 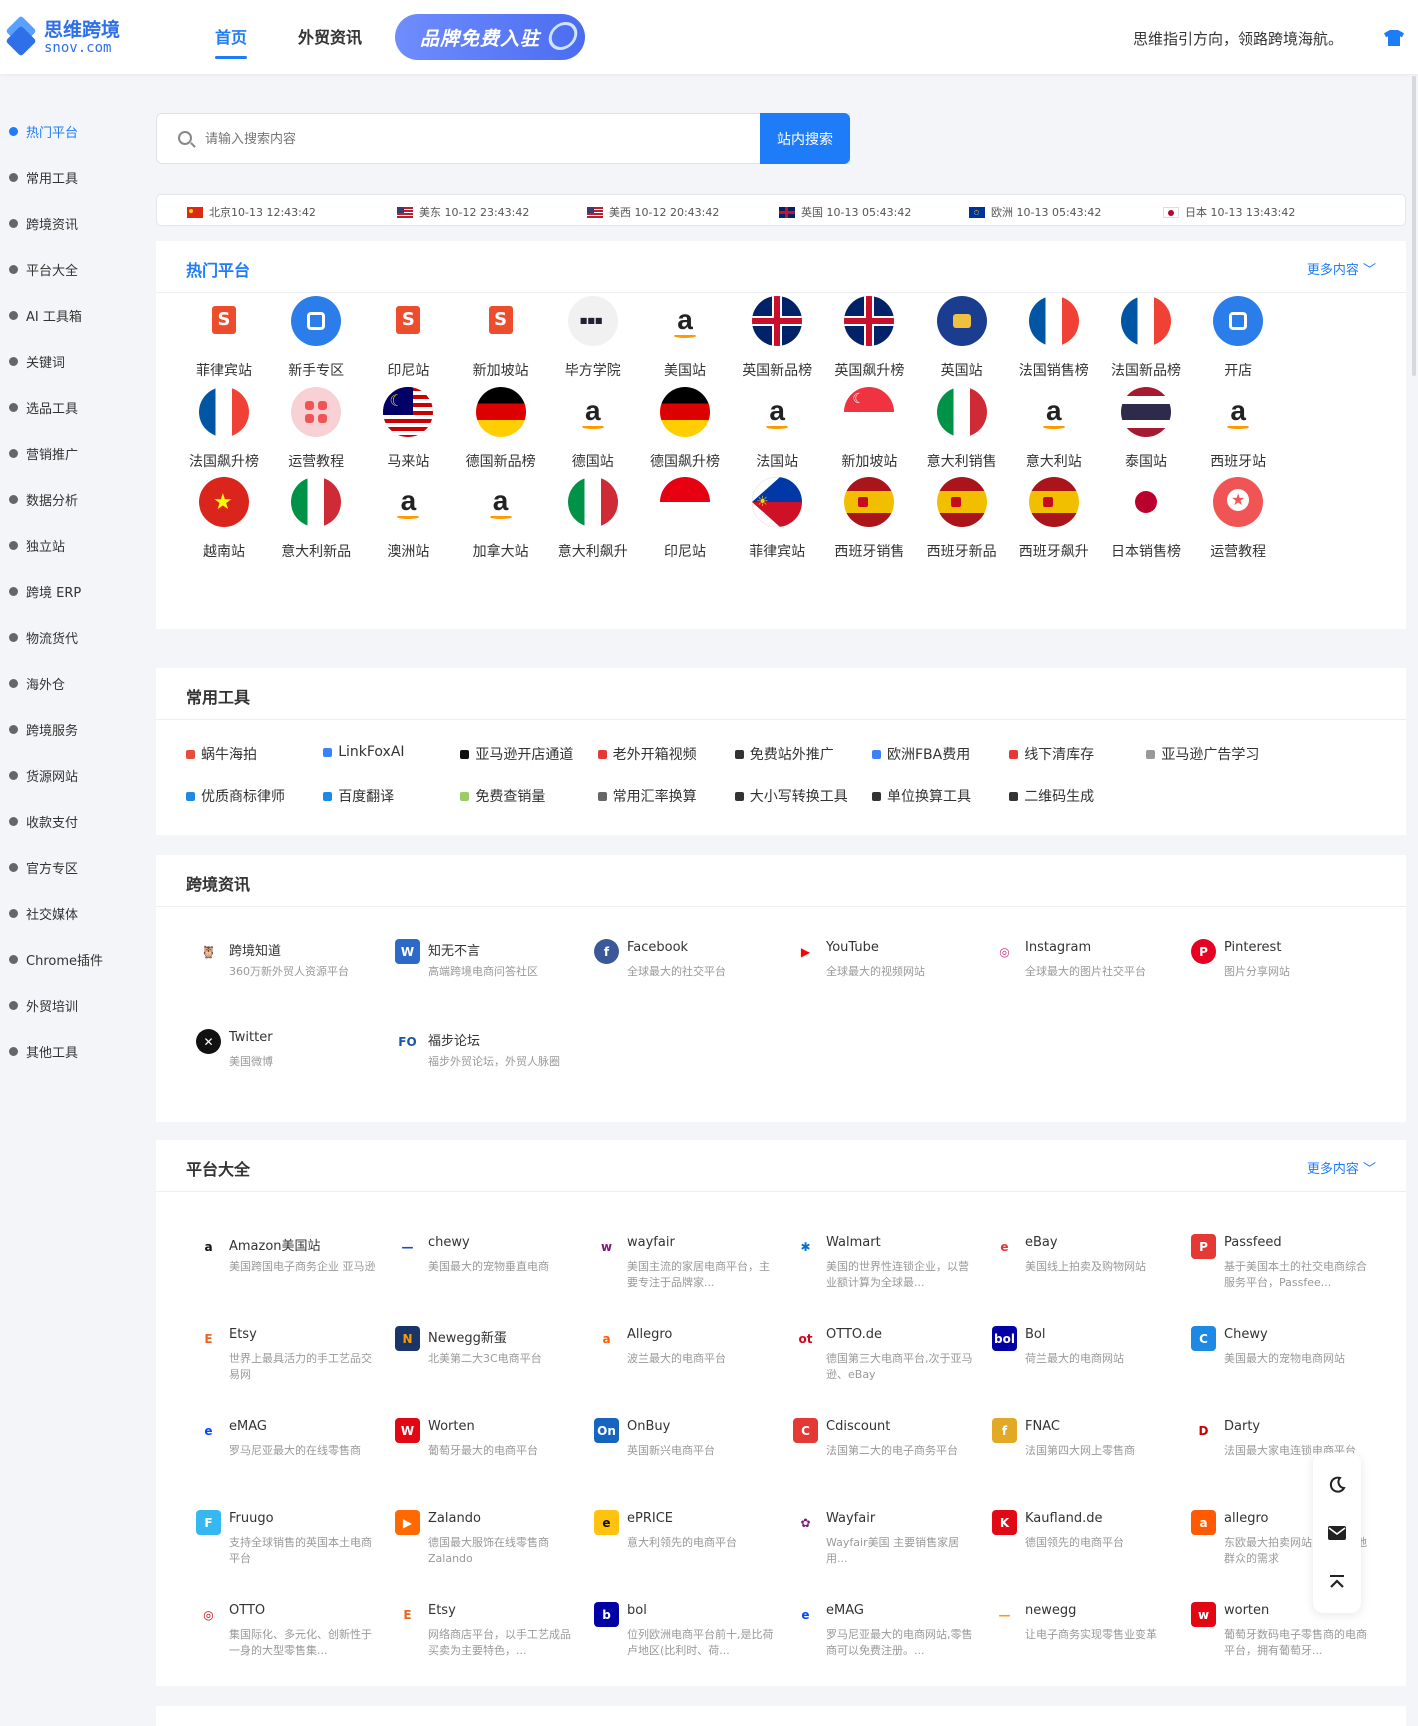 What do you see at coordinates (224, 519) in the screenshot?
I see `hot-platform-item: ★ 越南站` at bounding box center [224, 519].